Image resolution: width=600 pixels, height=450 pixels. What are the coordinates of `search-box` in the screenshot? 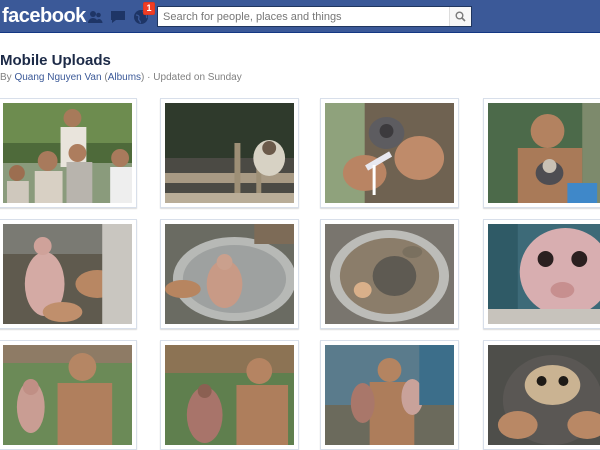 It's located at (314, 16).